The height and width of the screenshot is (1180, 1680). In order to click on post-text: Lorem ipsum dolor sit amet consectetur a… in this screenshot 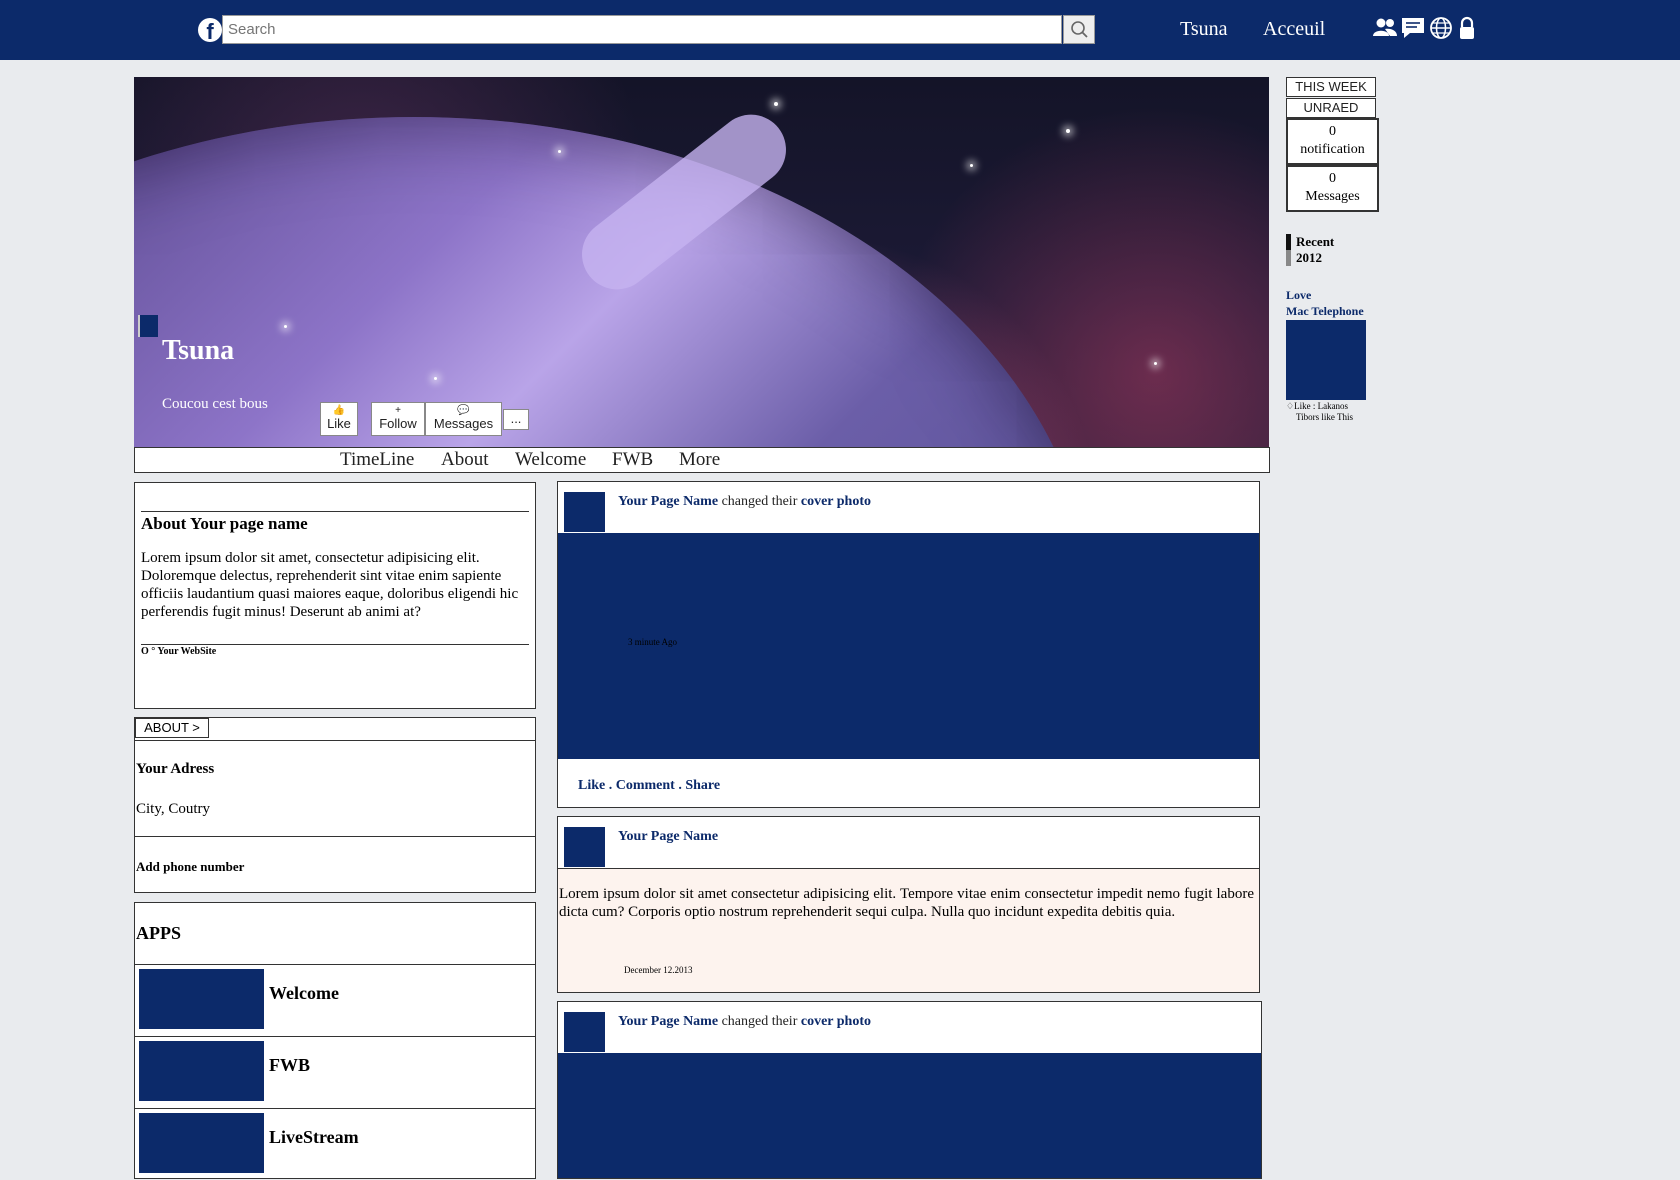, I will do `click(906, 903)`.